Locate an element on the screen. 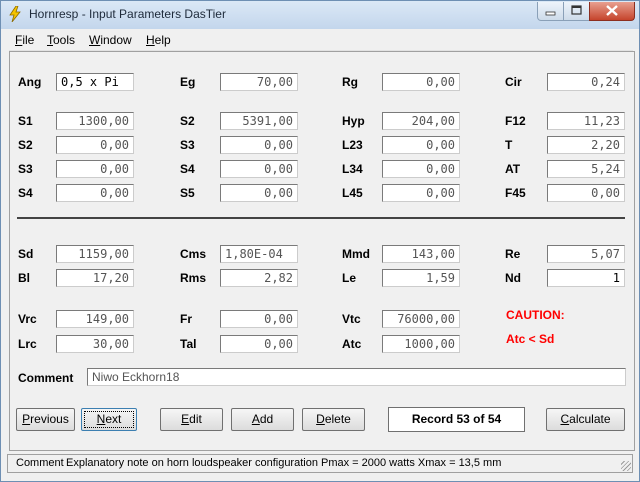  param-field-s2a: 5391,00 is located at coordinates (259, 121).